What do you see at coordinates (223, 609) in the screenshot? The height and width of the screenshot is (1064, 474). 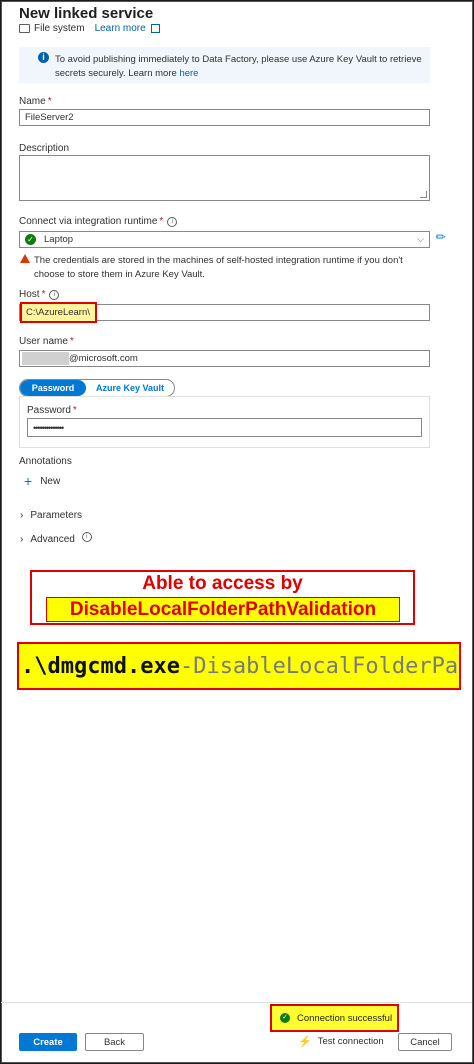 I see `annotation-line-2: DisableLocalFolderPathValidation` at bounding box center [223, 609].